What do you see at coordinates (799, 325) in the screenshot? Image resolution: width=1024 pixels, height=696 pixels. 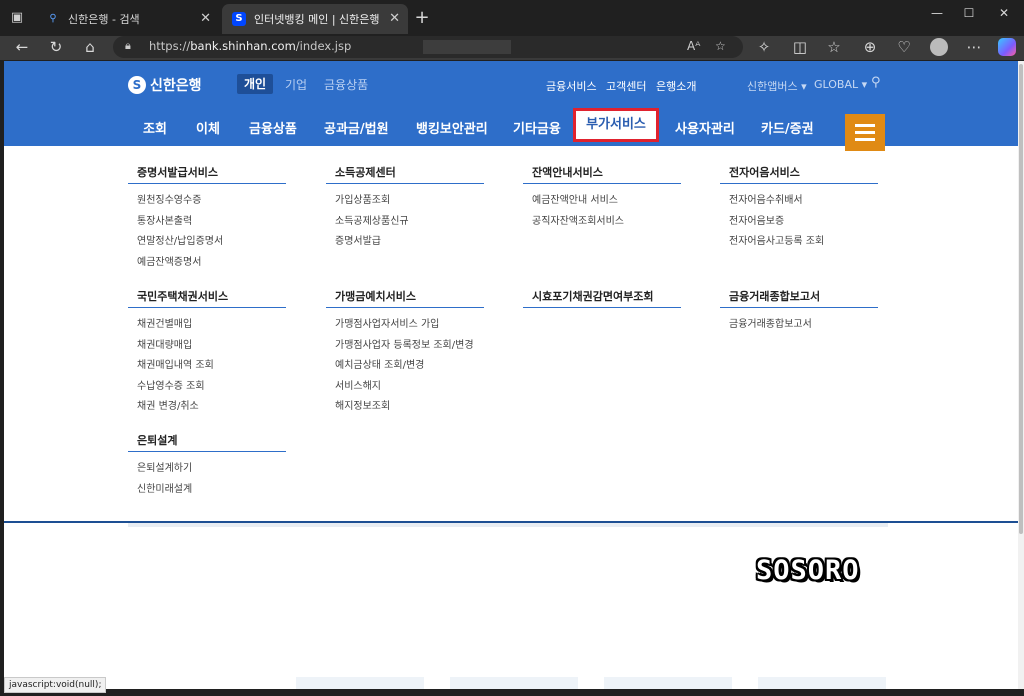 I see `menu-item: 금융거래종합보고서` at bounding box center [799, 325].